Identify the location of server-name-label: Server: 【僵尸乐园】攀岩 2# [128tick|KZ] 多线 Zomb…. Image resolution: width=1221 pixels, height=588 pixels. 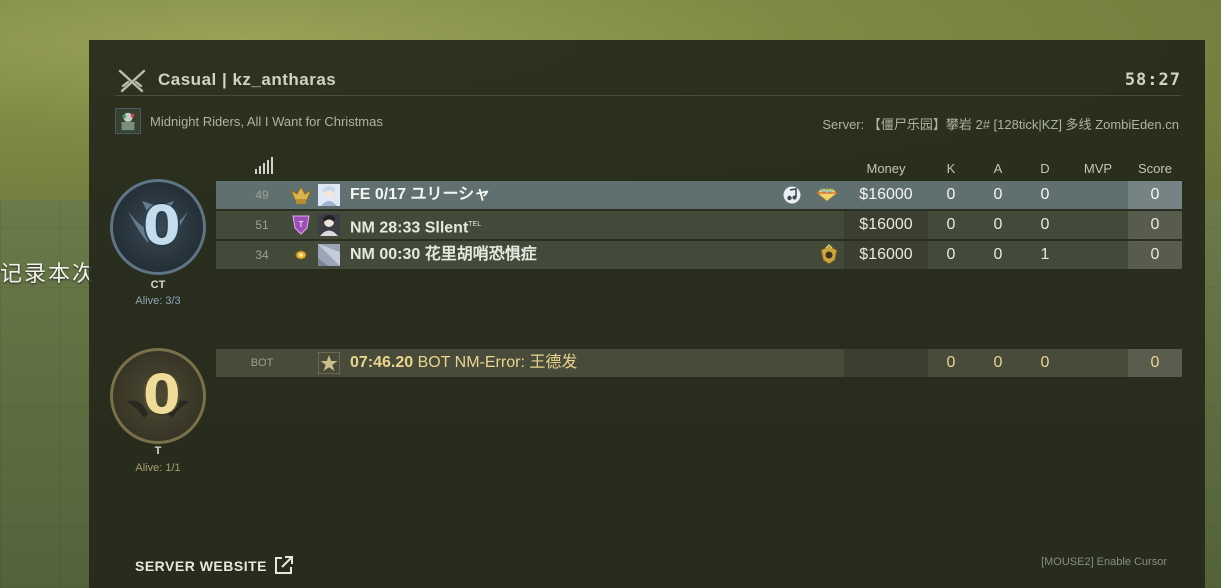
(1000, 124).